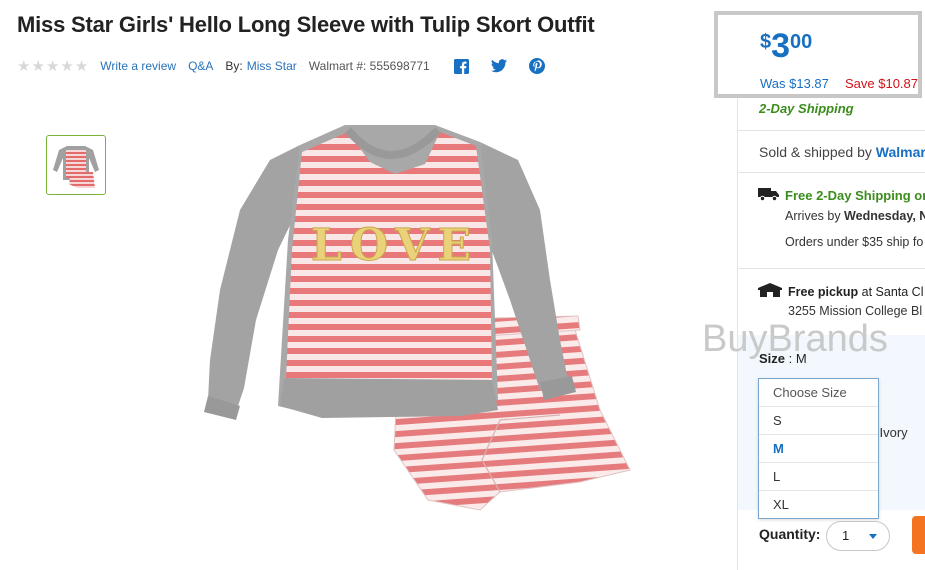 The height and width of the screenshot is (570, 925). I want to click on product-thumbnail, so click(76, 165).